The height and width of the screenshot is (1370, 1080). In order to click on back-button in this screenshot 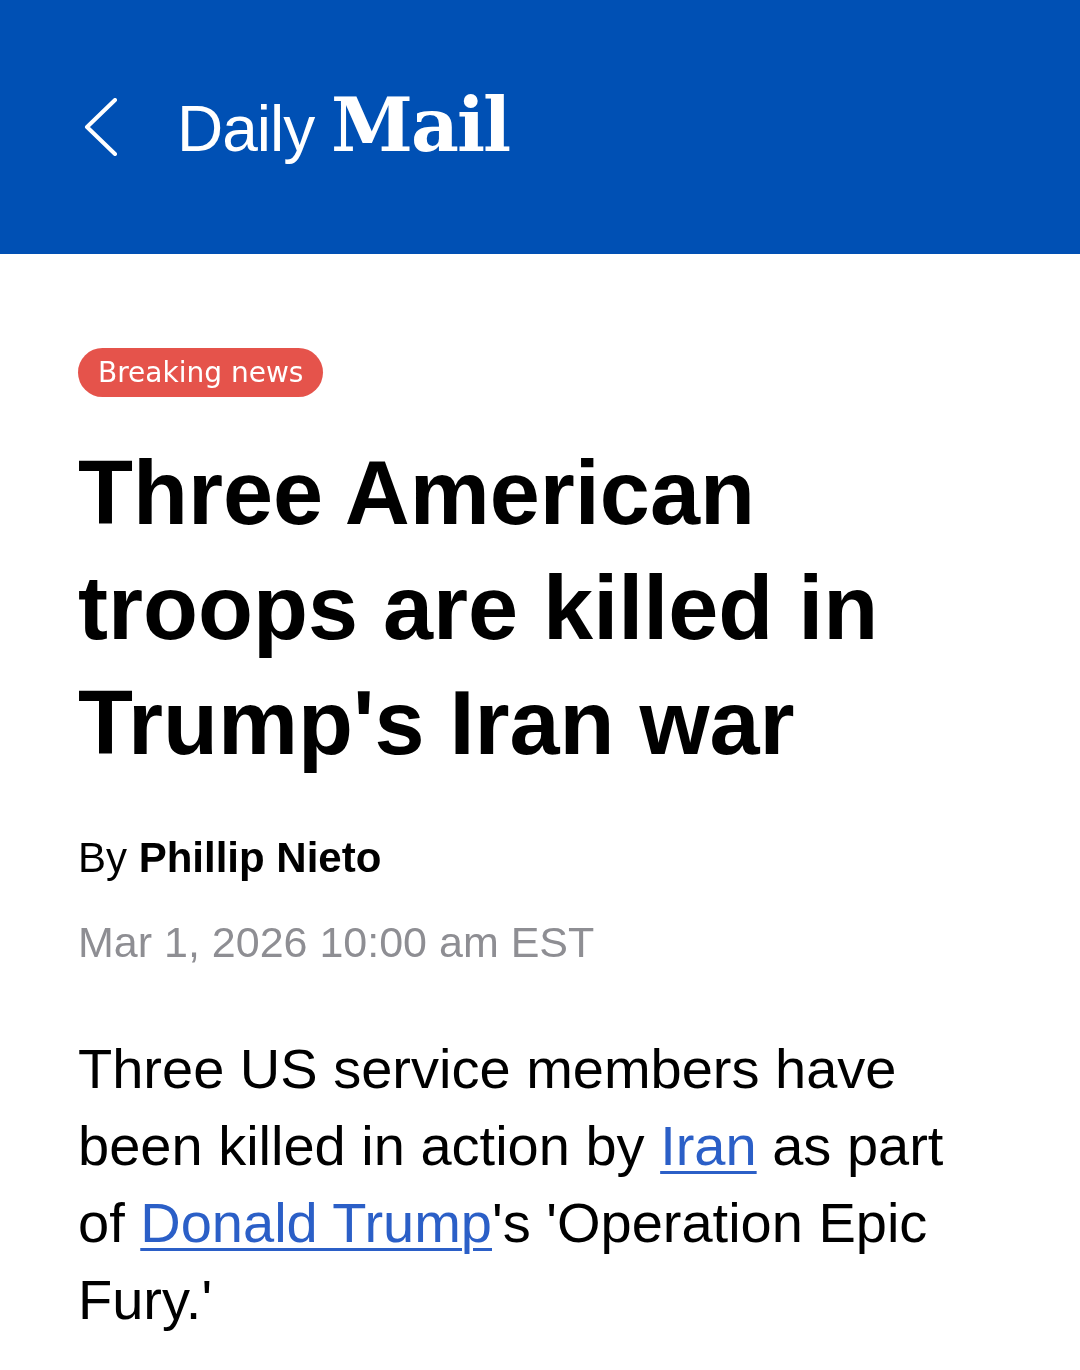, I will do `click(101, 127)`.